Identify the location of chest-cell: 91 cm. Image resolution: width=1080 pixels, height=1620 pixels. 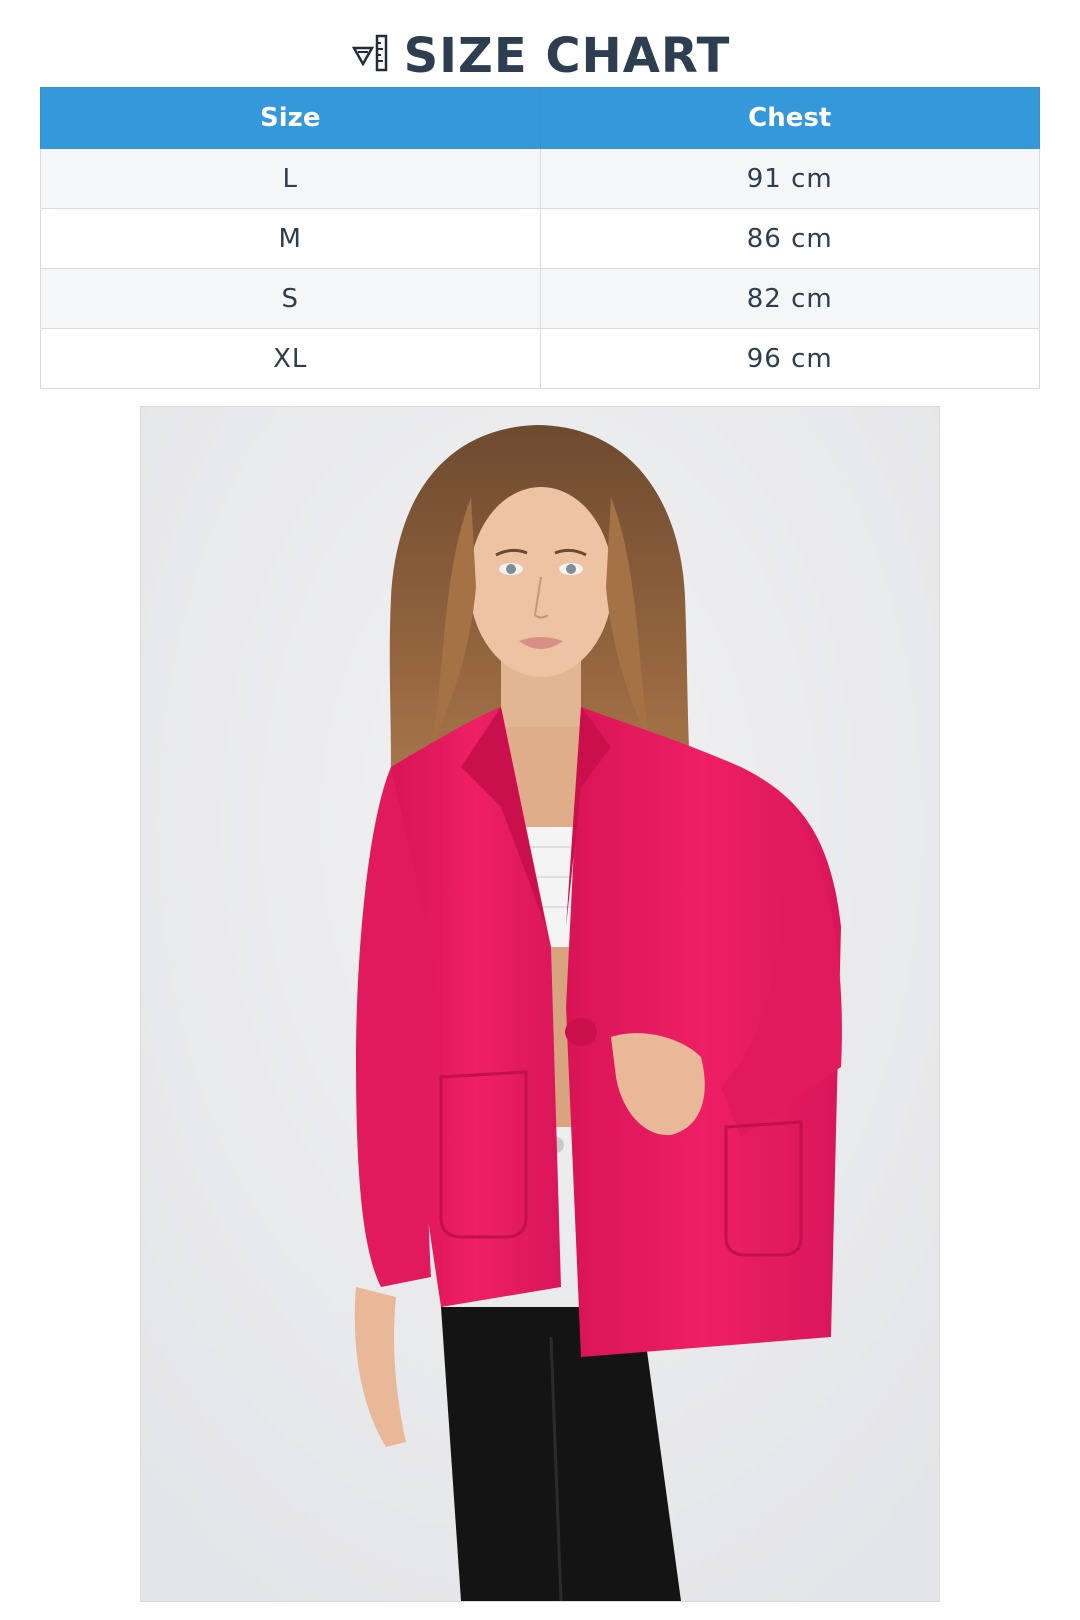
(789, 178).